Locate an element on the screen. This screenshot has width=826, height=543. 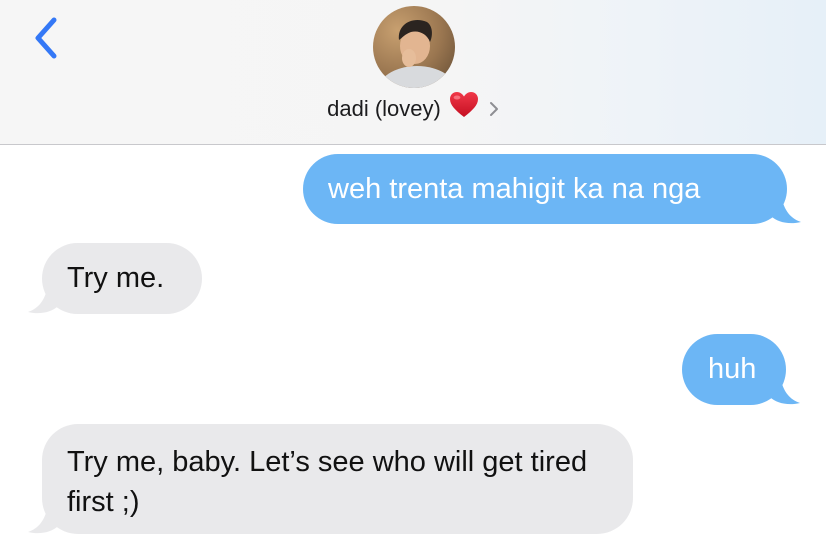
contact-avatar is located at coordinates (414, 47).